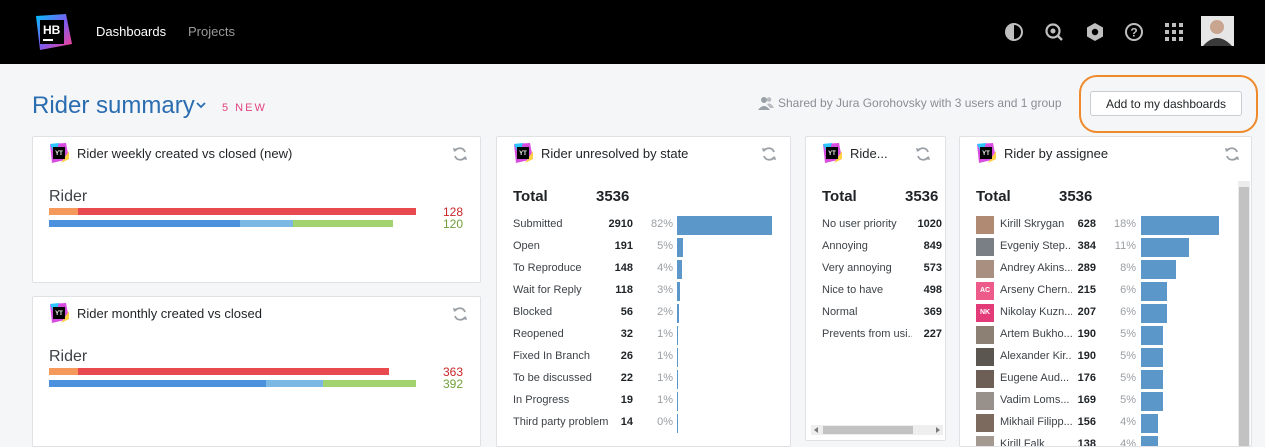 Image resolution: width=1265 pixels, height=447 pixels. What do you see at coordinates (643, 269) in the screenshot?
I see `state-row: To Reproduce 148 4%` at bounding box center [643, 269].